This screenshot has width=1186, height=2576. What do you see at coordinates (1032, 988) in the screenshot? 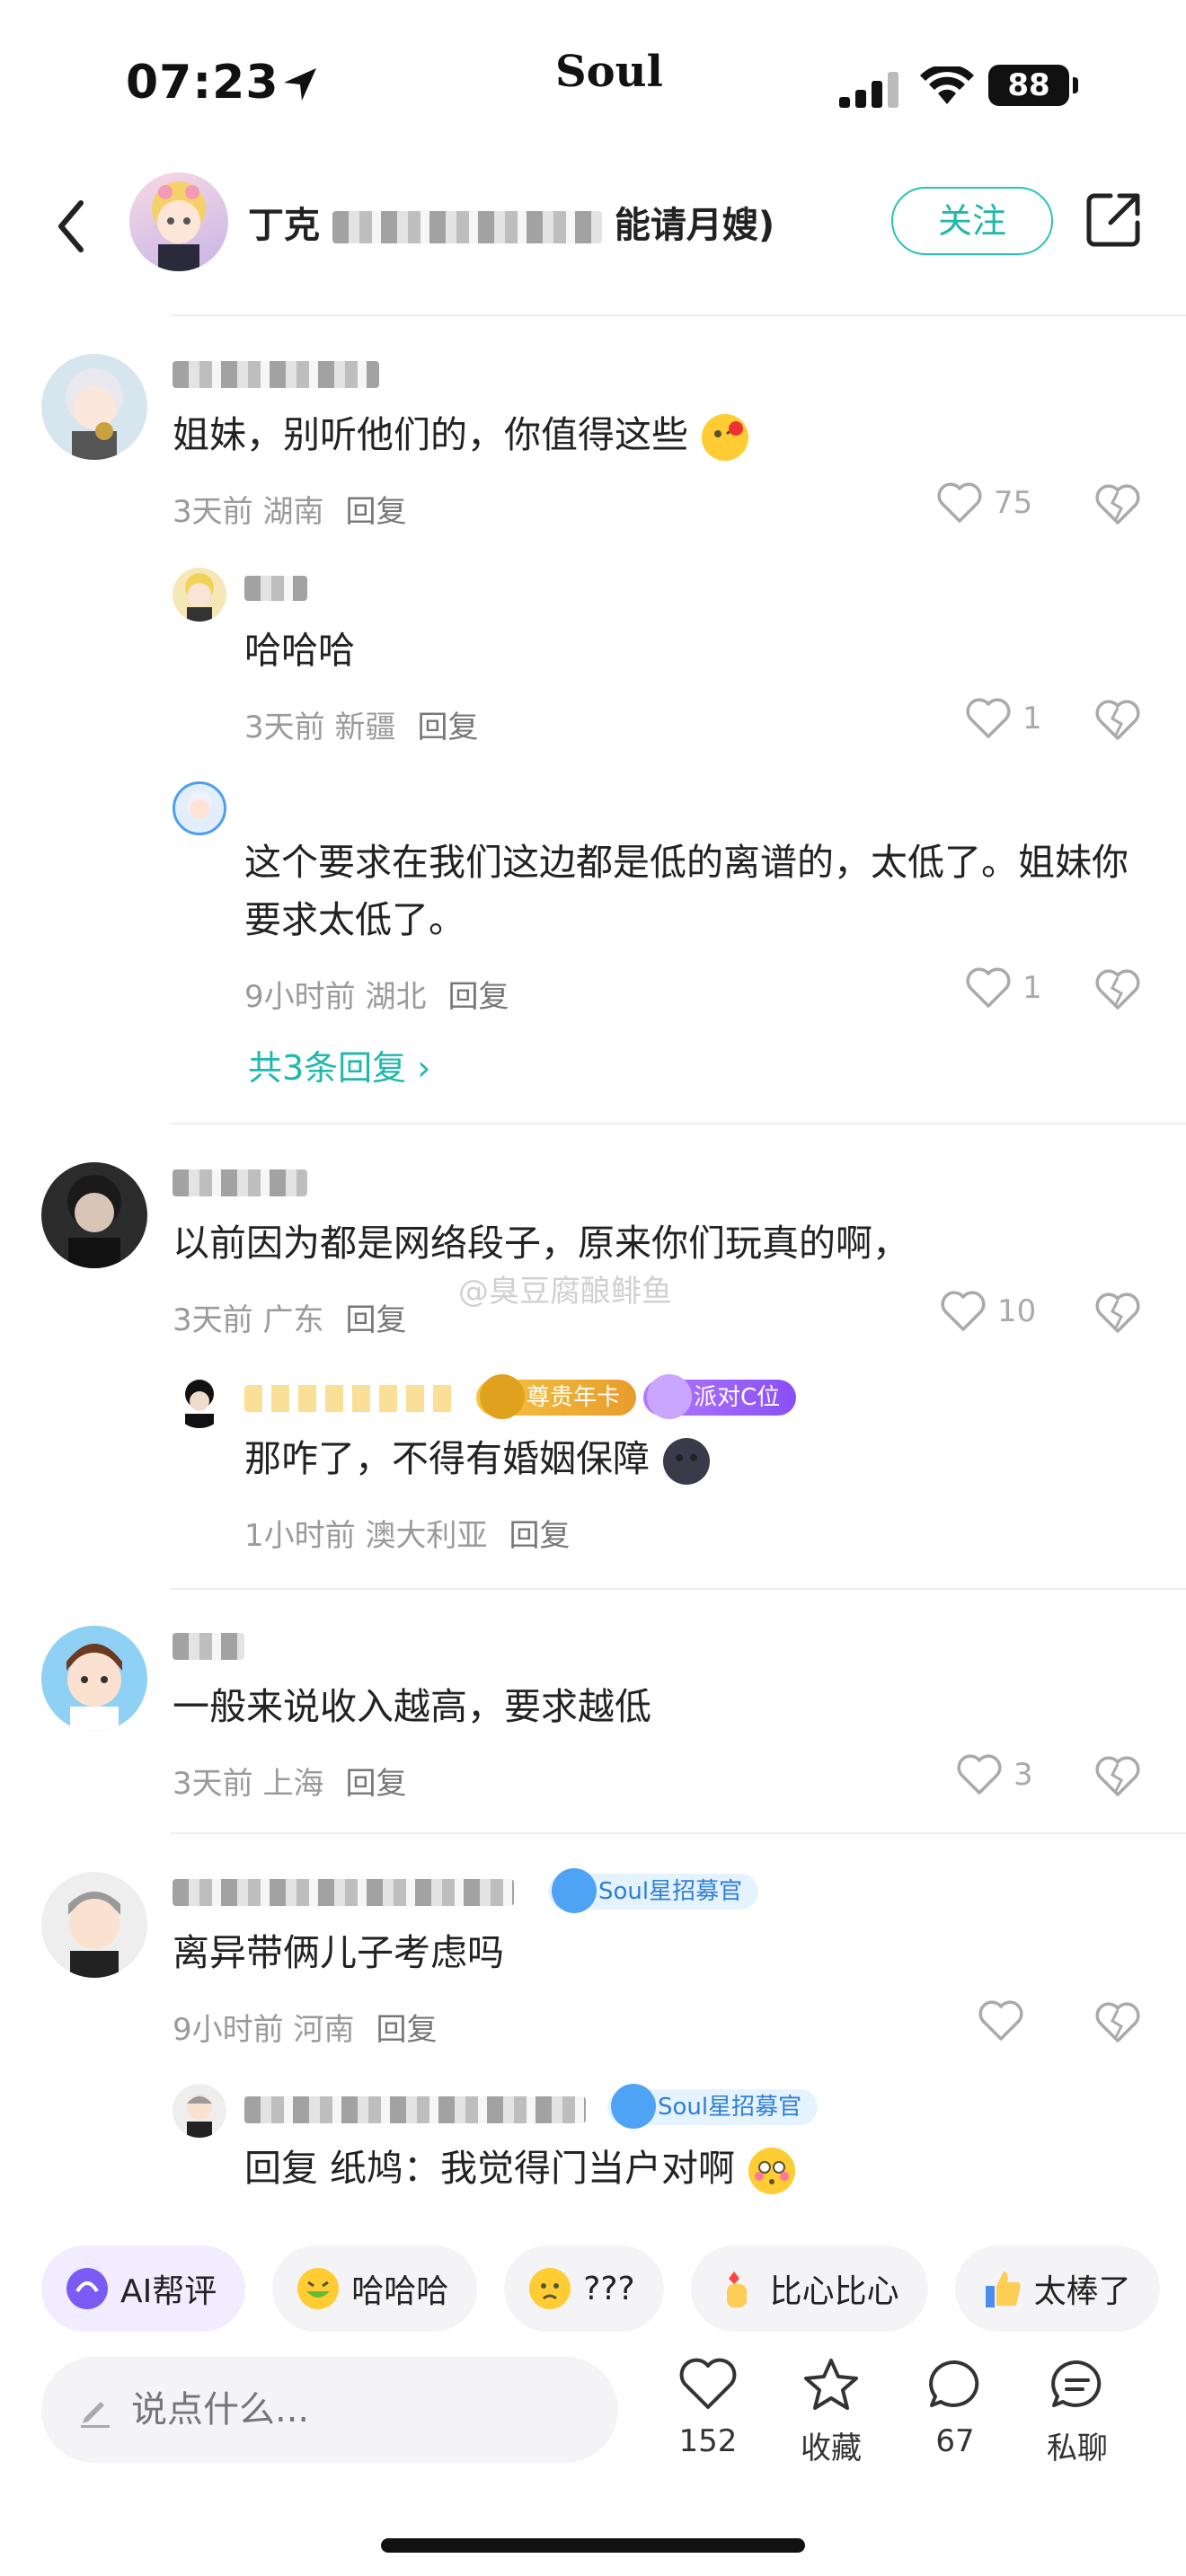
I see `like-count: 1` at bounding box center [1032, 988].